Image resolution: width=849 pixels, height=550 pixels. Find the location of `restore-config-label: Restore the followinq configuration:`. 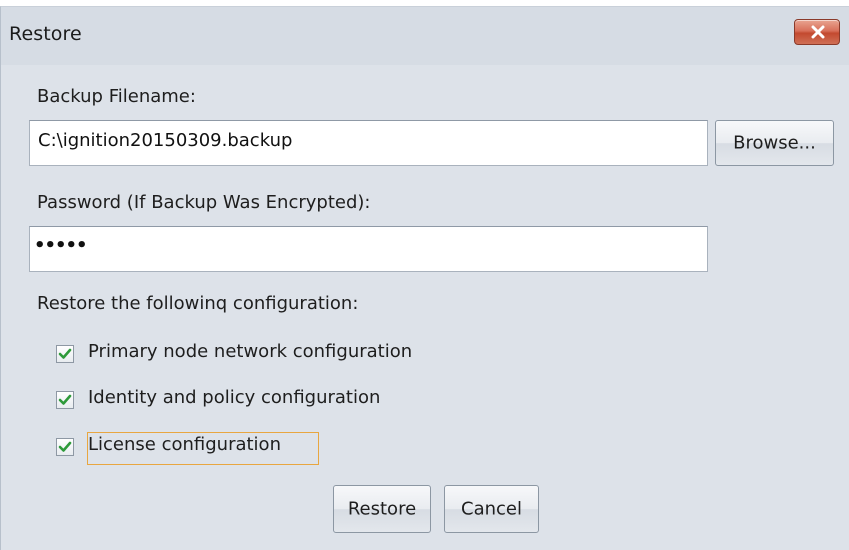

restore-config-label: Restore the followinq configuration: is located at coordinates (198, 303).